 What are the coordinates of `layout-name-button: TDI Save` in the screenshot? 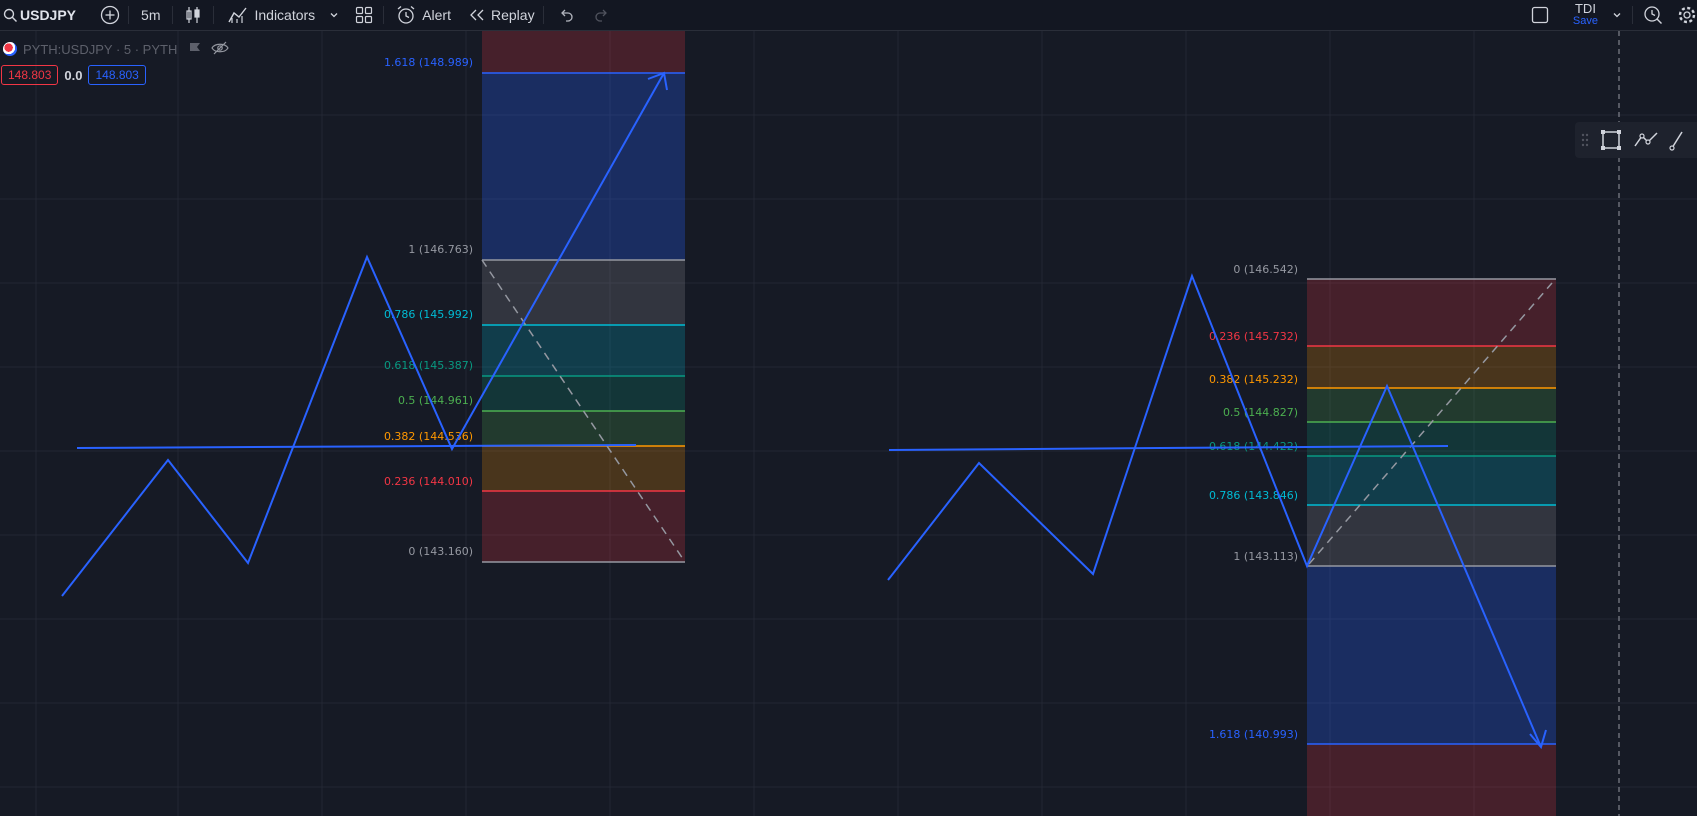 It's located at (1585, 14).